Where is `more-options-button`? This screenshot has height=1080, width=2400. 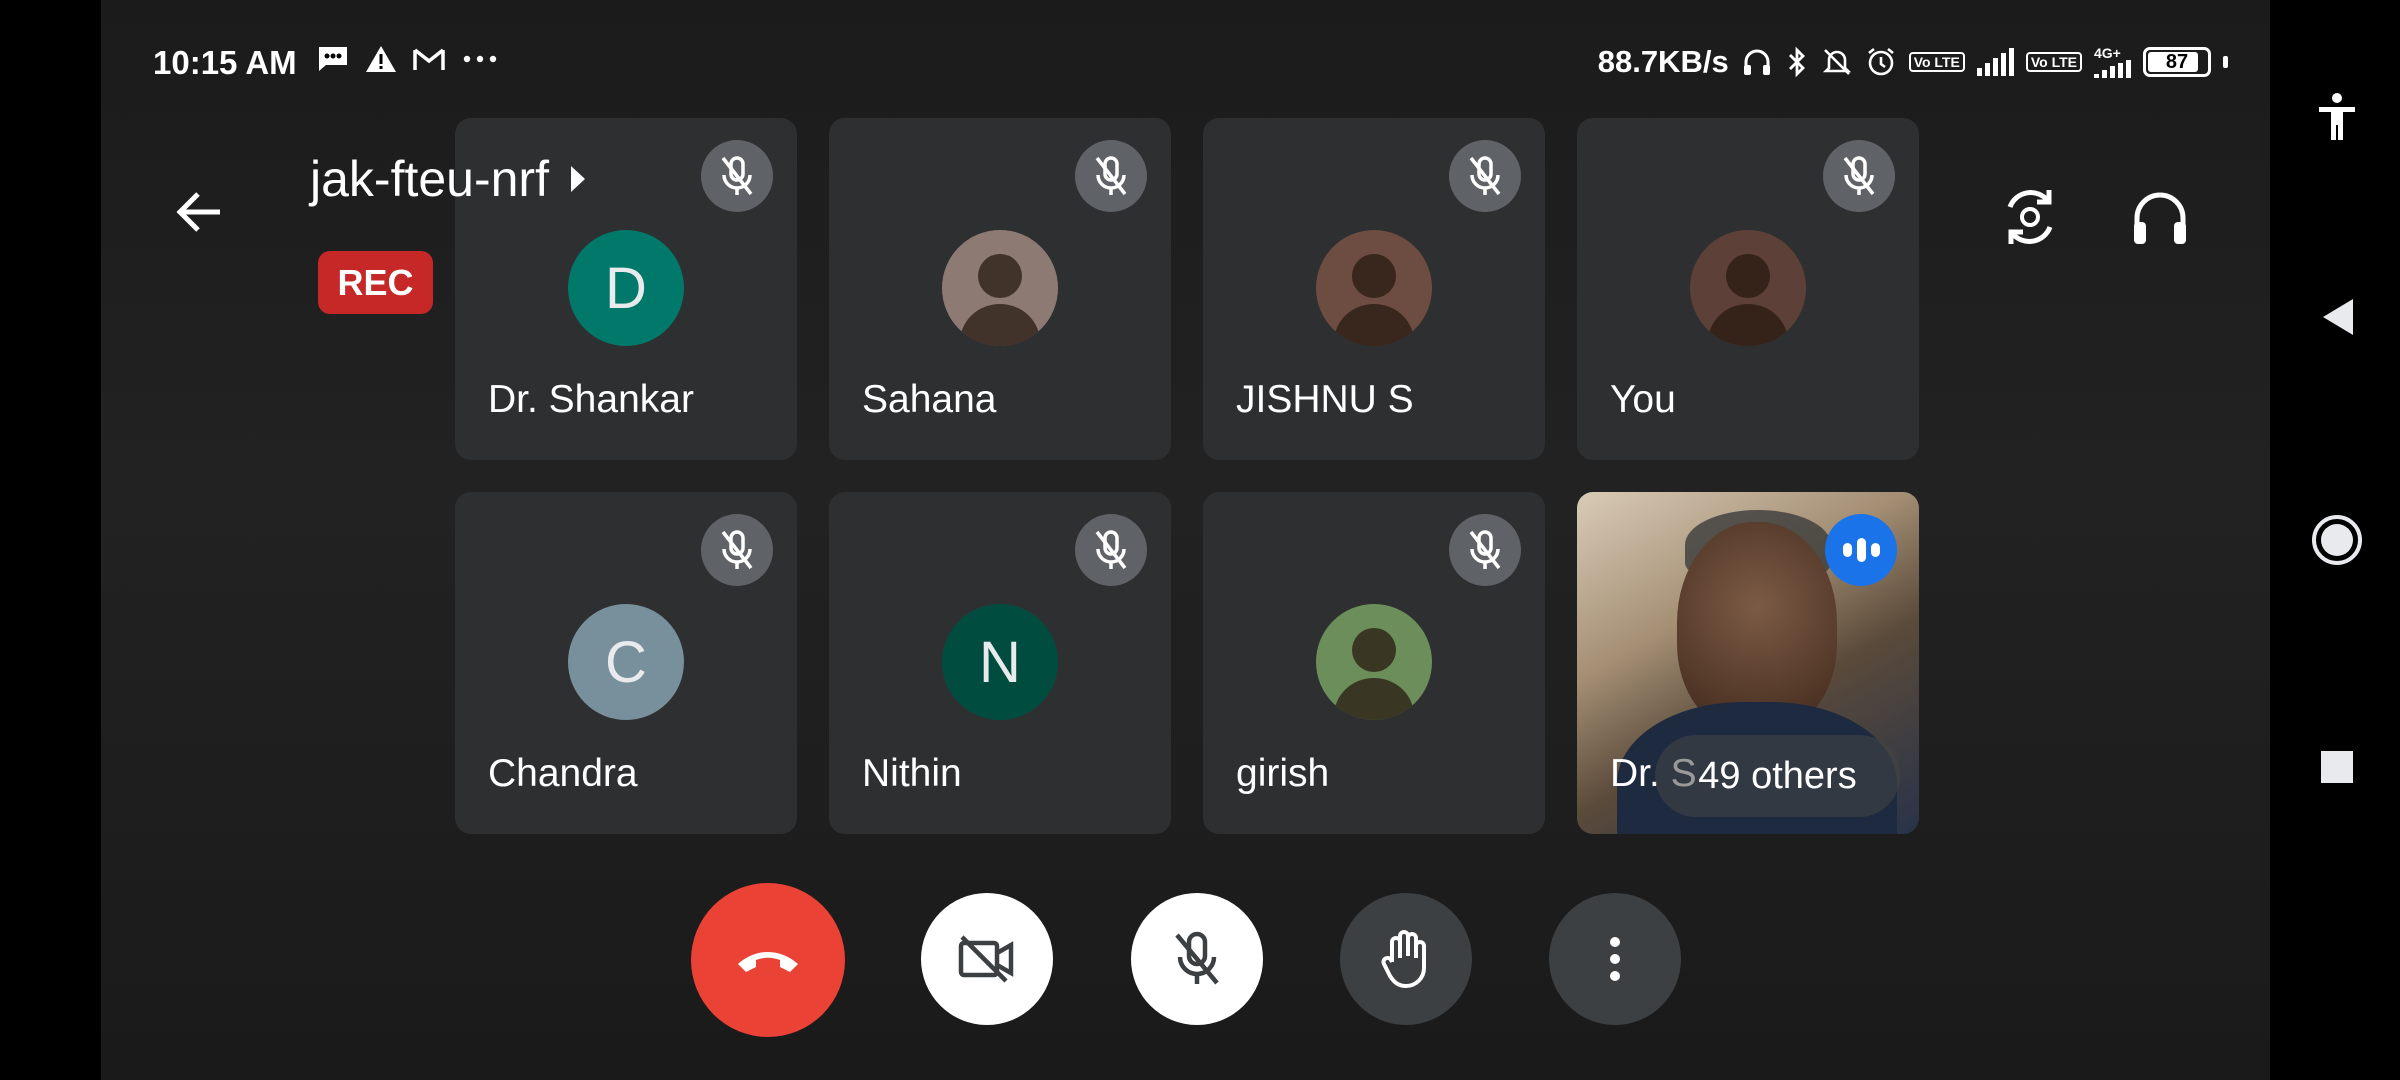 more-options-button is located at coordinates (1615, 959).